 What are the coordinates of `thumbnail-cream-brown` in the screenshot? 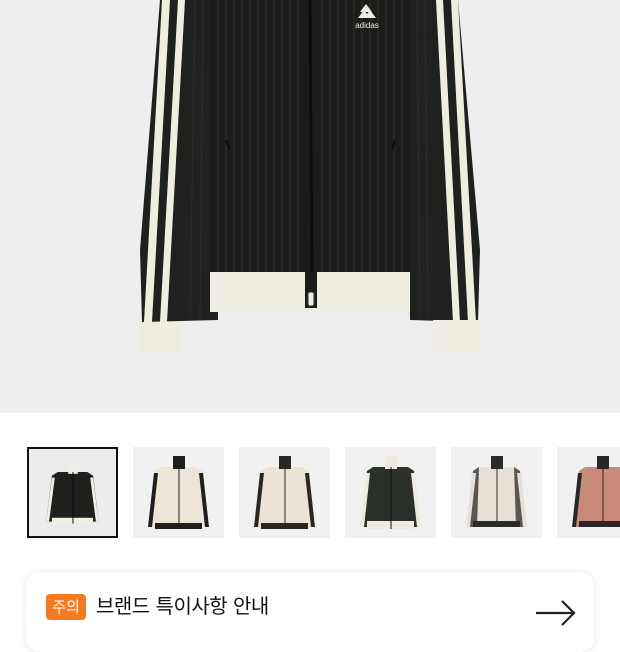 It's located at (284, 492).